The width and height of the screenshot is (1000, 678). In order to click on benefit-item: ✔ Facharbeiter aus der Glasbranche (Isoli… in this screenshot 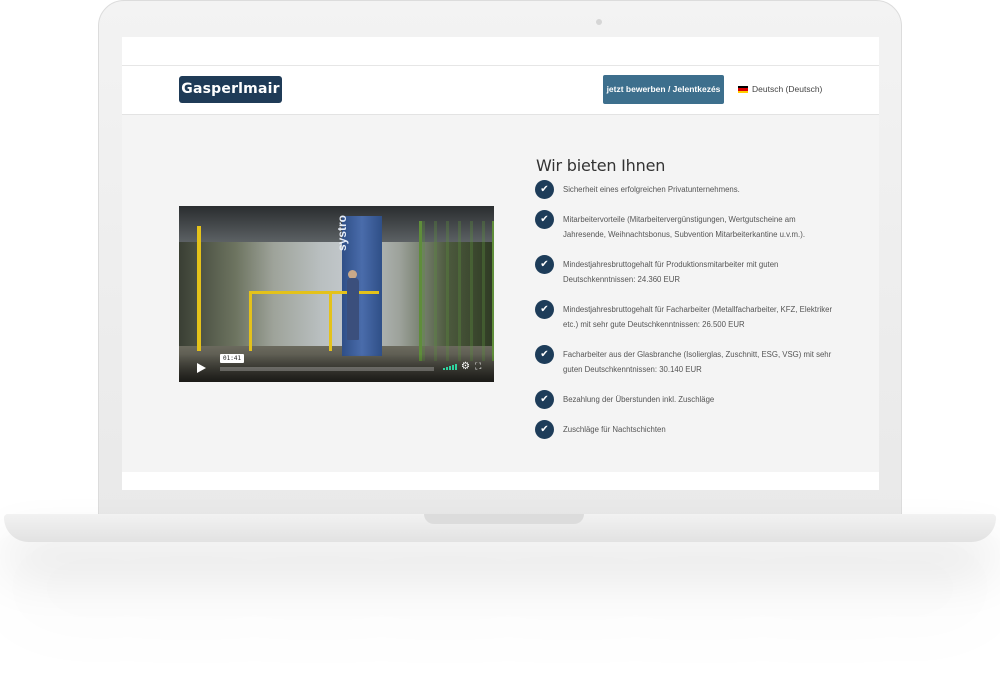, I will do `click(685, 361)`.